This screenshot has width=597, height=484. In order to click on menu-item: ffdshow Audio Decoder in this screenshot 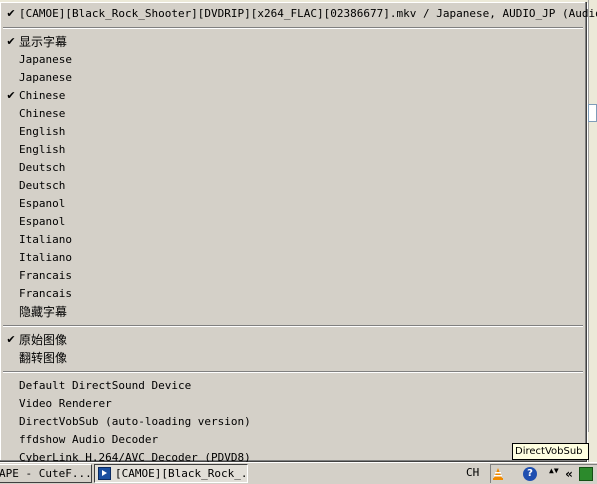, I will do `click(293, 440)`.